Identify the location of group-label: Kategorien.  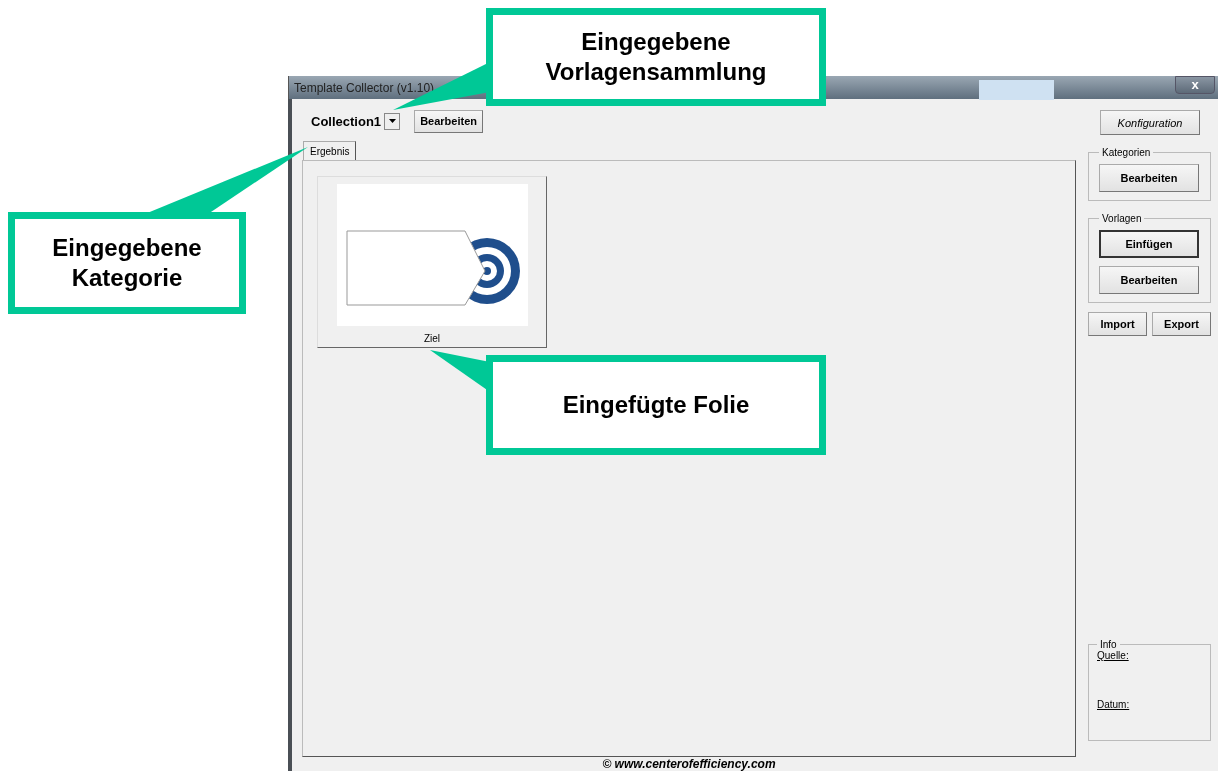
(1126, 152).